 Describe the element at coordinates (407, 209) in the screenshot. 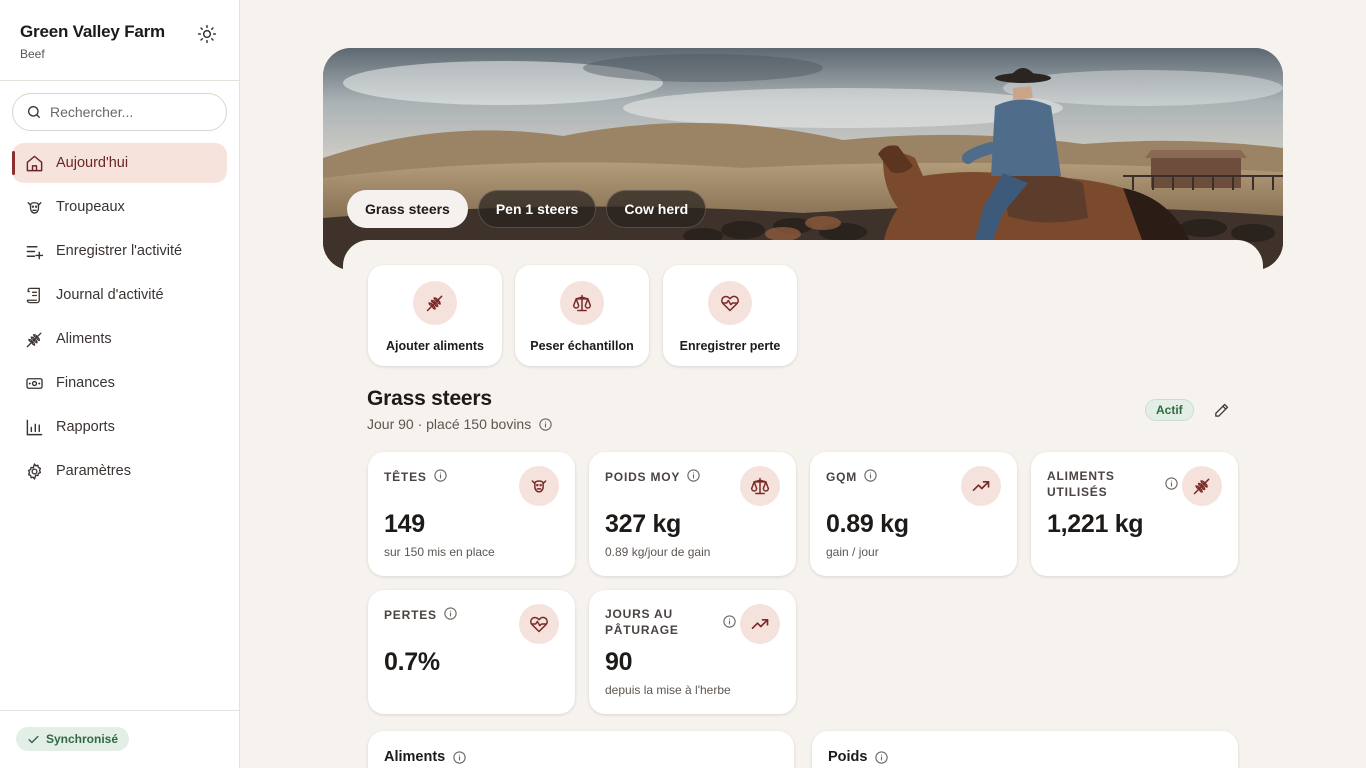

I see `tab-grass-steers: Grass steers` at that location.